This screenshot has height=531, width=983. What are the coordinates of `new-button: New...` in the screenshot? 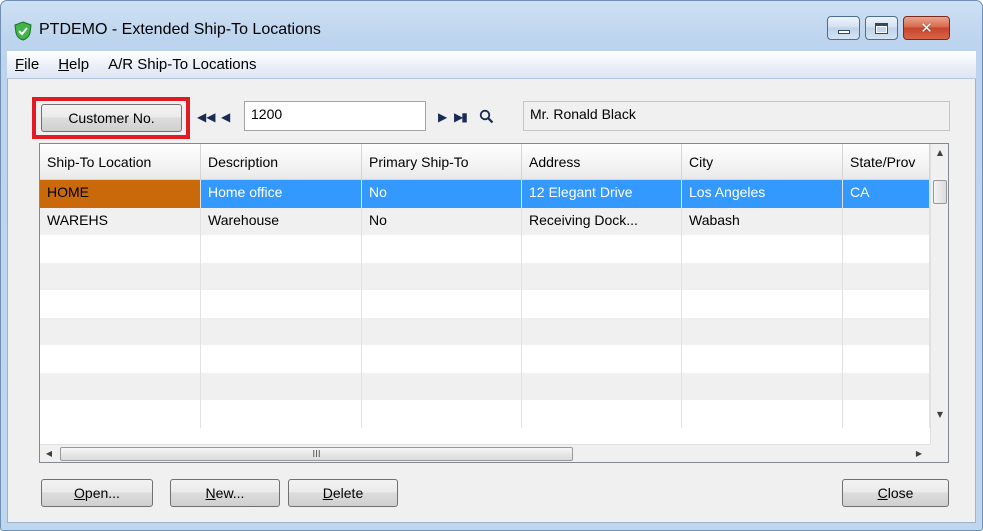 It's located at (225, 493).